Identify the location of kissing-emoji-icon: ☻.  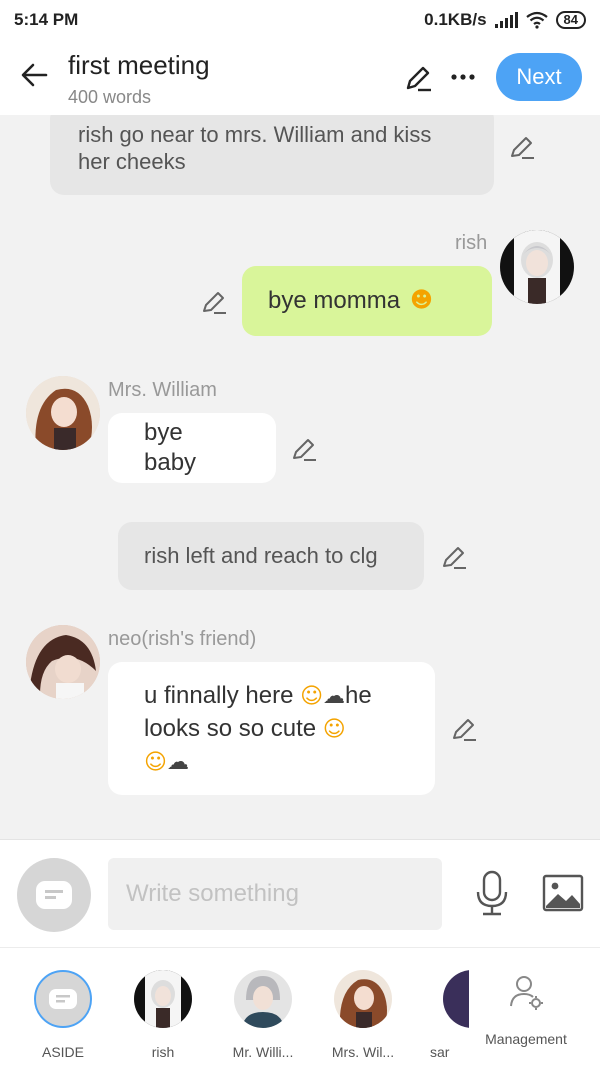
(421, 300).